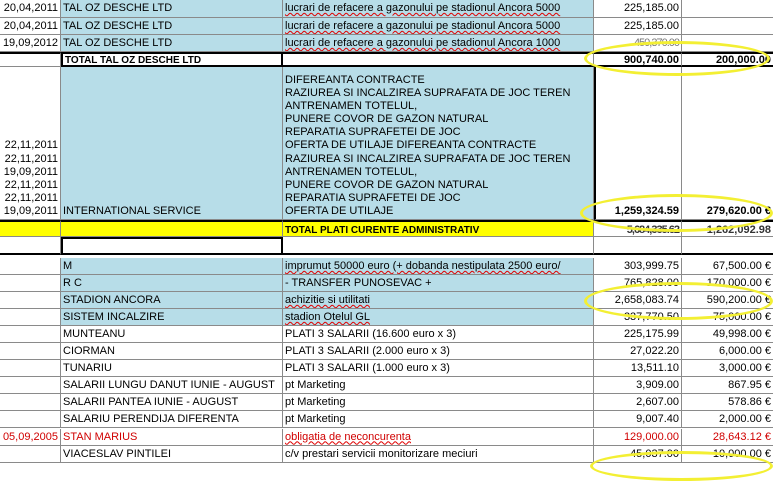 The height and width of the screenshot is (481, 773). Describe the element at coordinates (30, 437) in the screenshot. I see `date-cell: 05,09,2005` at that location.